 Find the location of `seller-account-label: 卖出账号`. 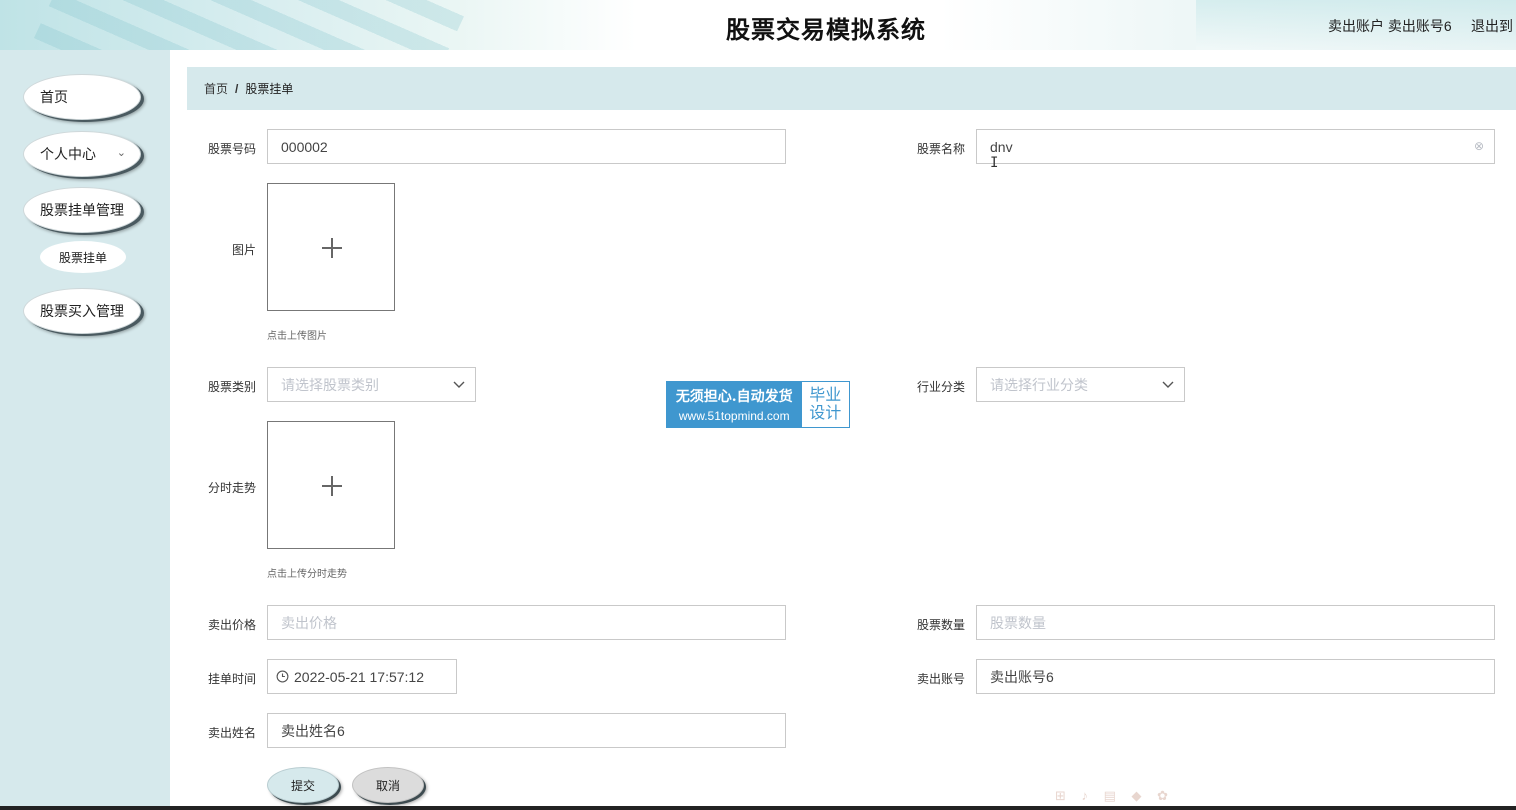

seller-account-label: 卖出账号 is located at coordinates (940, 679).